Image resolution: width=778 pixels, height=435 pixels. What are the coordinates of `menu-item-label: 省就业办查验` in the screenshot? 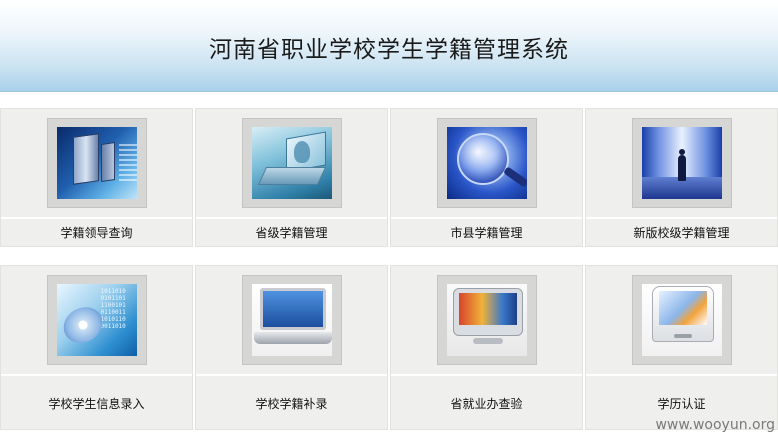 It's located at (486, 403).